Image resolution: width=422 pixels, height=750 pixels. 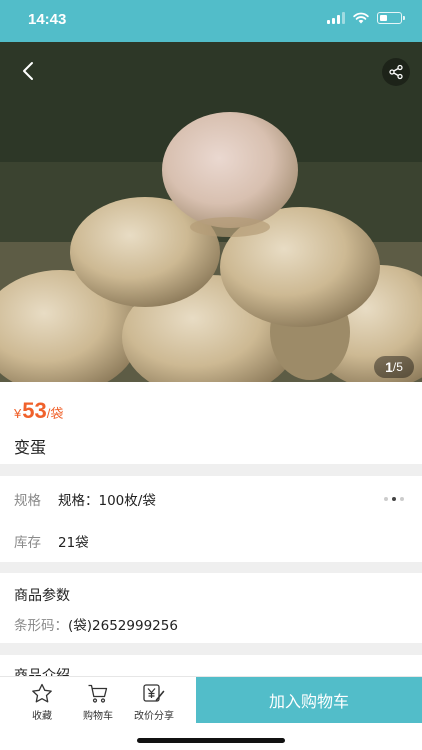 What do you see at coordinates (211, 608) in the screenshot?
I see `params-section: 商品参数 条形码： (袋)2652999256` at bounding box center [211, 608].